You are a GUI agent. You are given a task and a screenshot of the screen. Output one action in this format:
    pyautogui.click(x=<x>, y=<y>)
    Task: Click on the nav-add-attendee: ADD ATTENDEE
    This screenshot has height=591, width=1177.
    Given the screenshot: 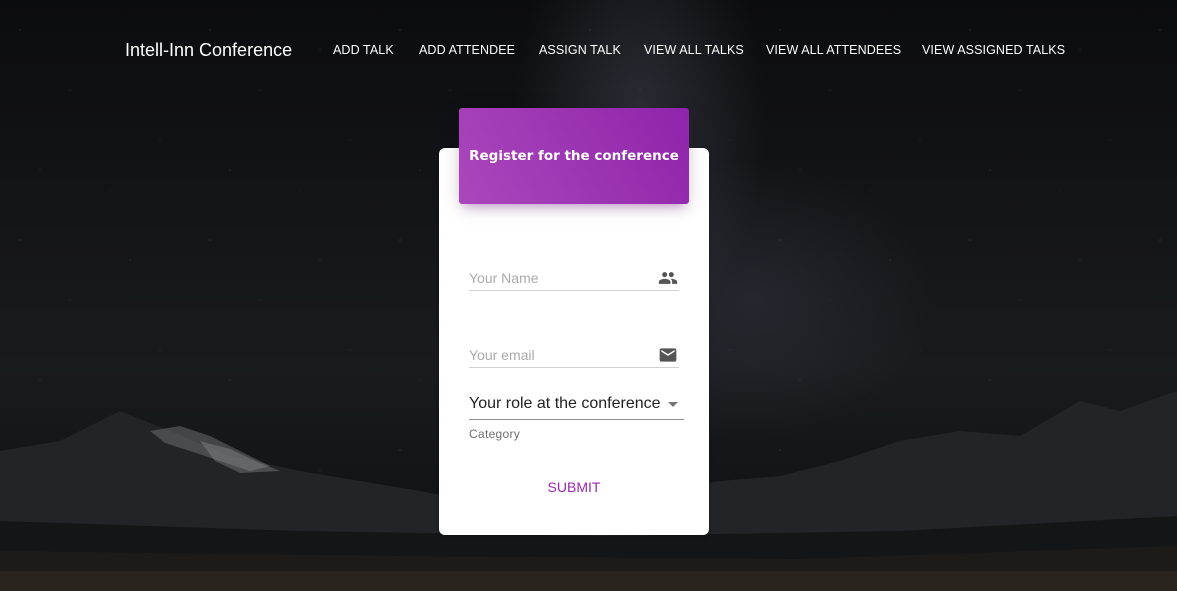 What is the action you would take?
    pyautogui.click(x=467, y=50)
    